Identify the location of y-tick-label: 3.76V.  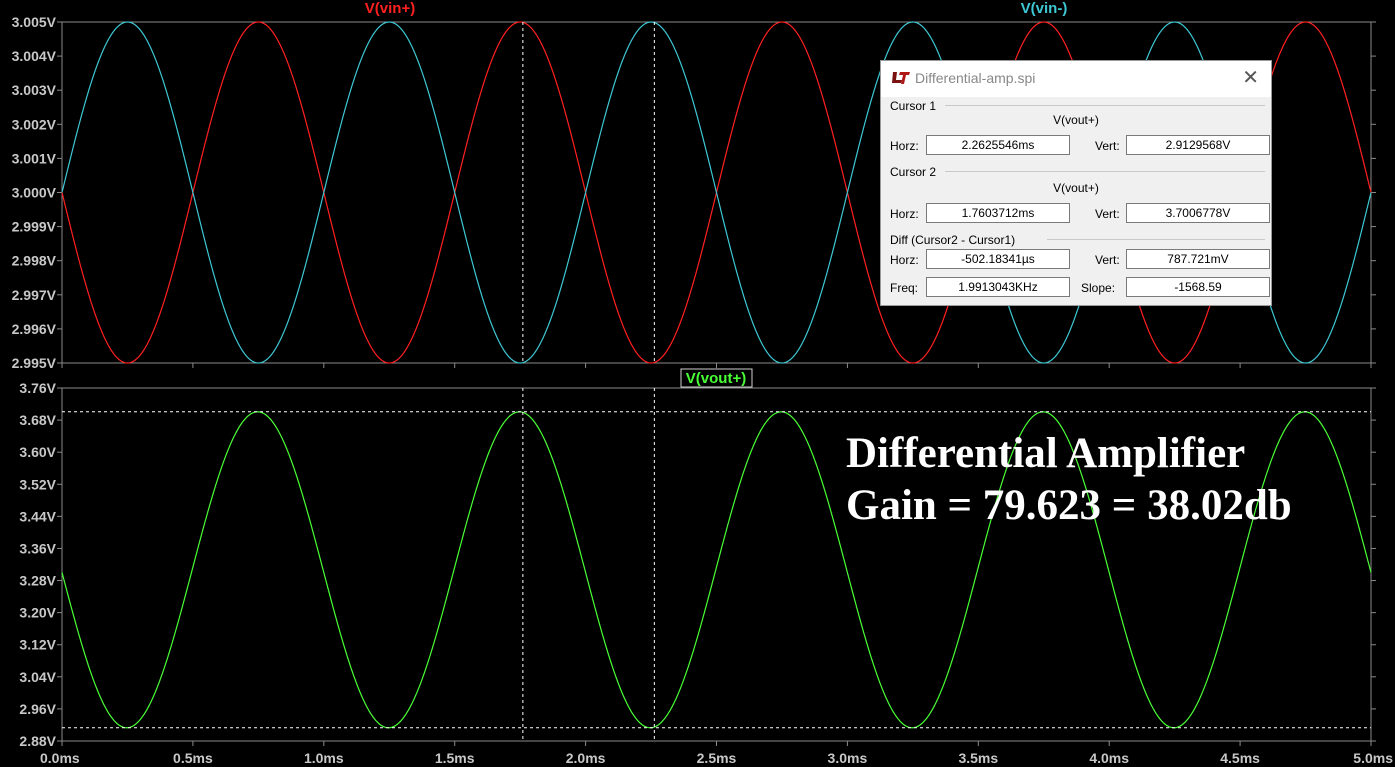
(37, 388).